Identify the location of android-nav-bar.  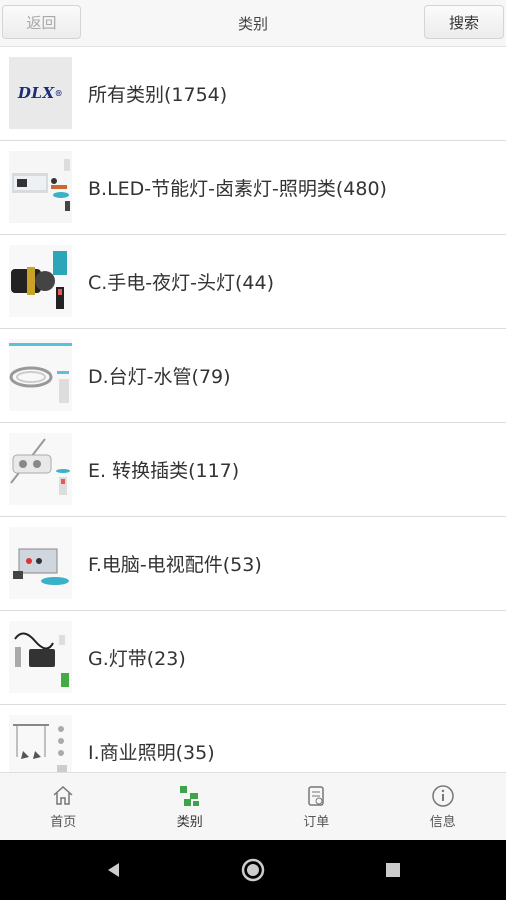
(253, 870).